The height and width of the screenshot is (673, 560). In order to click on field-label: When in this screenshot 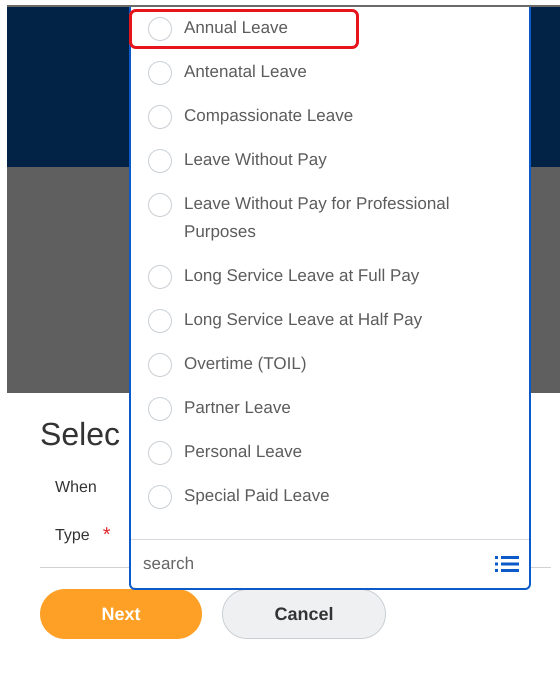, I will do `click(76, 487)`.